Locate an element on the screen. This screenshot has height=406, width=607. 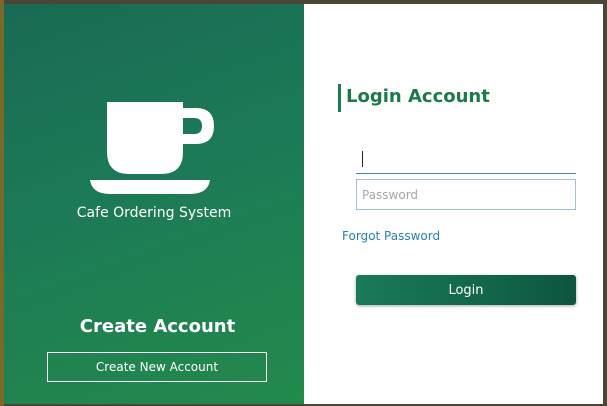
login-button: Login is located at coordinates (466, 290).